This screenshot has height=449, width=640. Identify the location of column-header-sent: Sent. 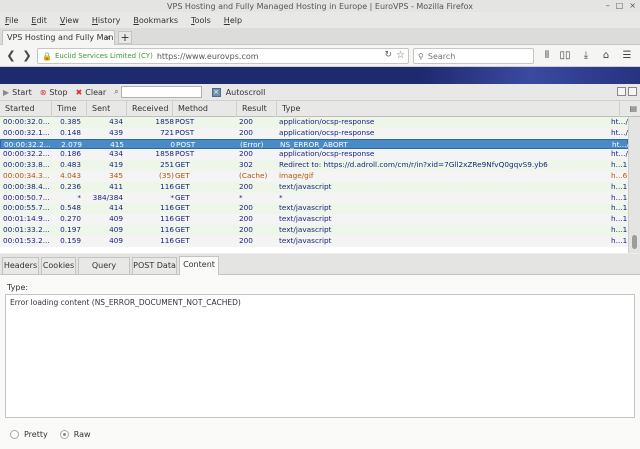
(107, 109).